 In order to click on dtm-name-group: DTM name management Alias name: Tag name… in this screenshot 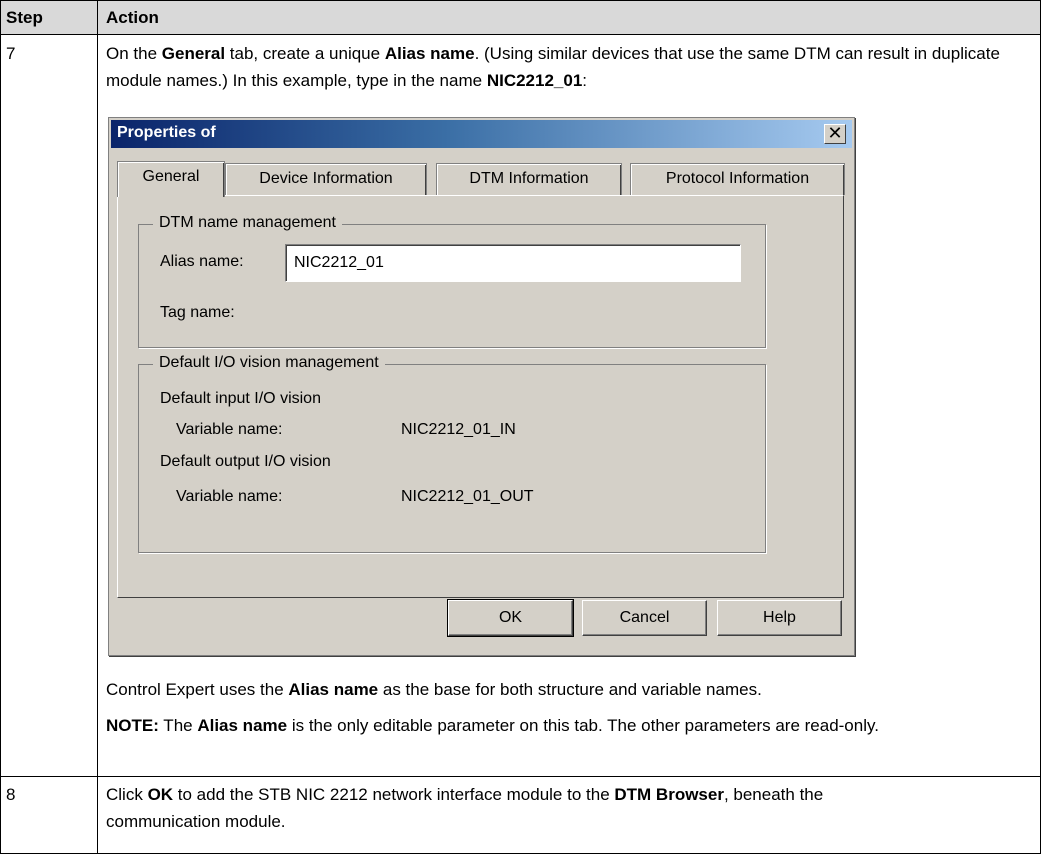, I will do `click(452, 281)`.